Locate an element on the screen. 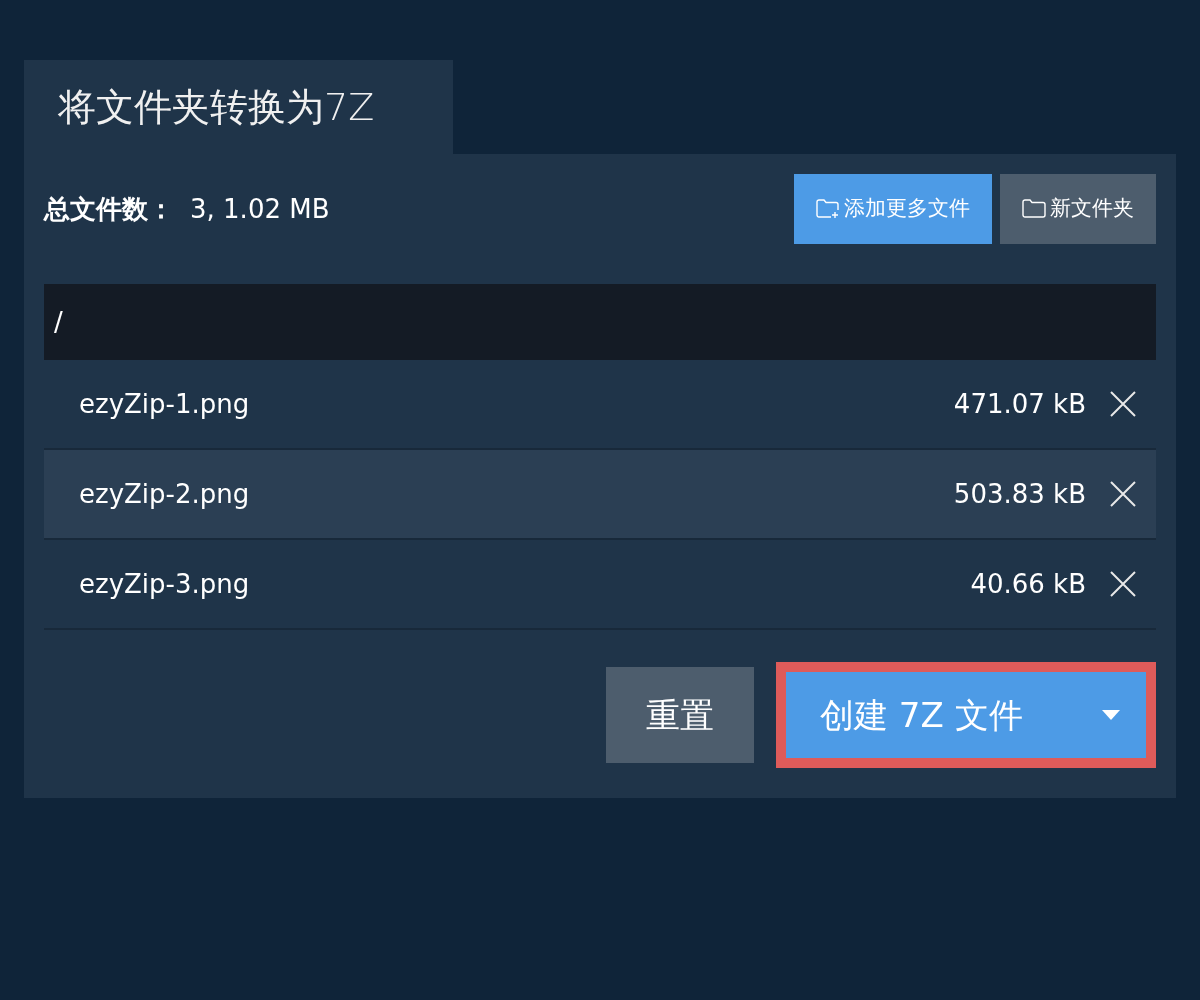 This screenshot has height=1000, width=1200. file-name: ezyZip-2.png is located at coordinates (165, 494).